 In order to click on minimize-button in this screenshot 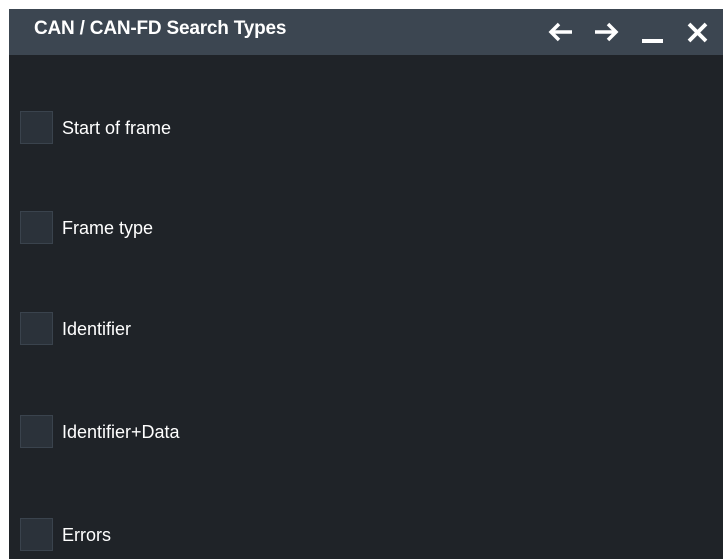, I will do `click(653, 32)`.